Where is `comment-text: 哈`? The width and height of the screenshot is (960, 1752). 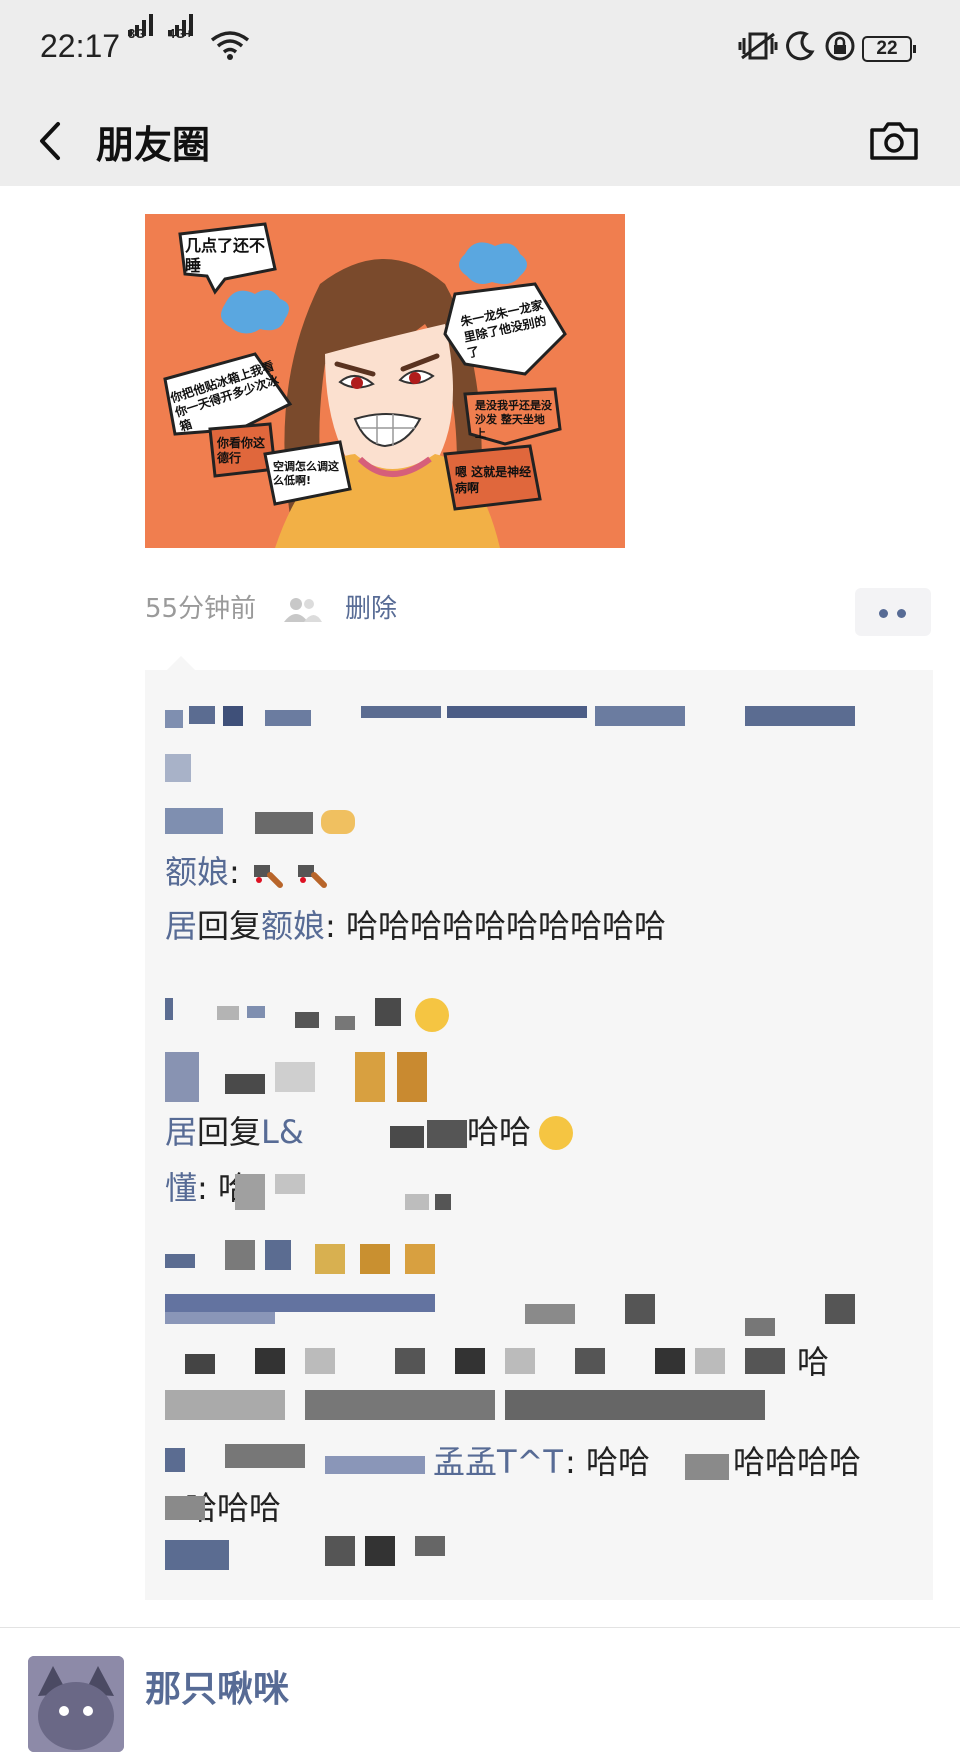
comment-text: 哈 is located at coordinates (813, 1362).